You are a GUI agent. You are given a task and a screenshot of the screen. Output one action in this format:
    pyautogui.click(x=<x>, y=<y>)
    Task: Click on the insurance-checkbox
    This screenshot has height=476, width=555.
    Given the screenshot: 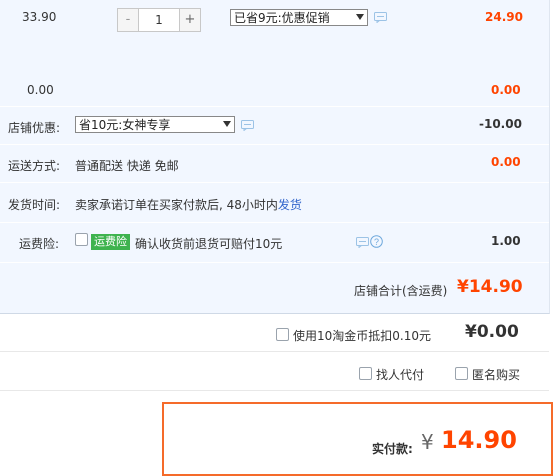 What is the action you would take?
    pyautogui.click(x=81, y=239)
    